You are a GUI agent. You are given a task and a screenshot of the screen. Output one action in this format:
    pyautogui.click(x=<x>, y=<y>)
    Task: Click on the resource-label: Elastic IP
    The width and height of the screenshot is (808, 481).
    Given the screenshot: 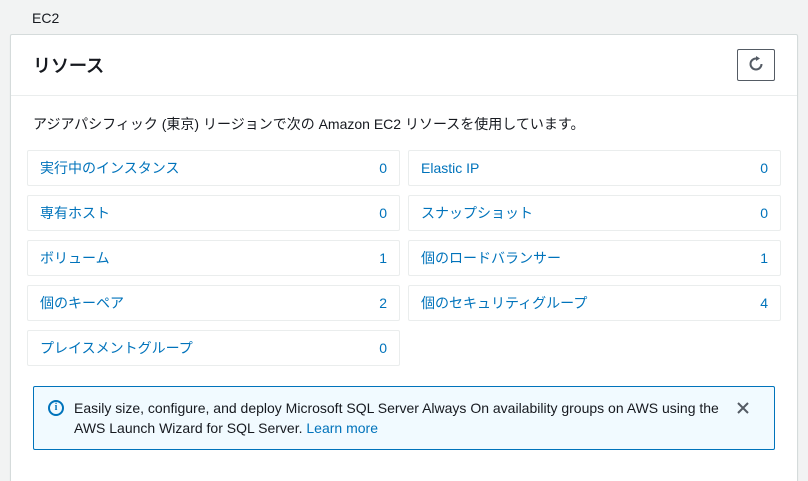 What is the action you would take?
    pyautogui.click(x=450, y=168)
    